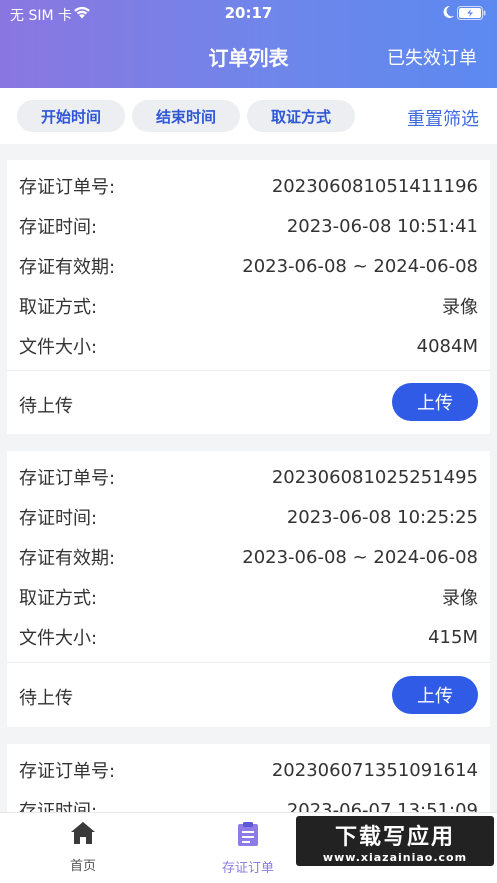 The width and height of the screenshot is (497, 883). I want to click on order-number-row: 存证订单号: 202306071351091614, so click(248, 770).